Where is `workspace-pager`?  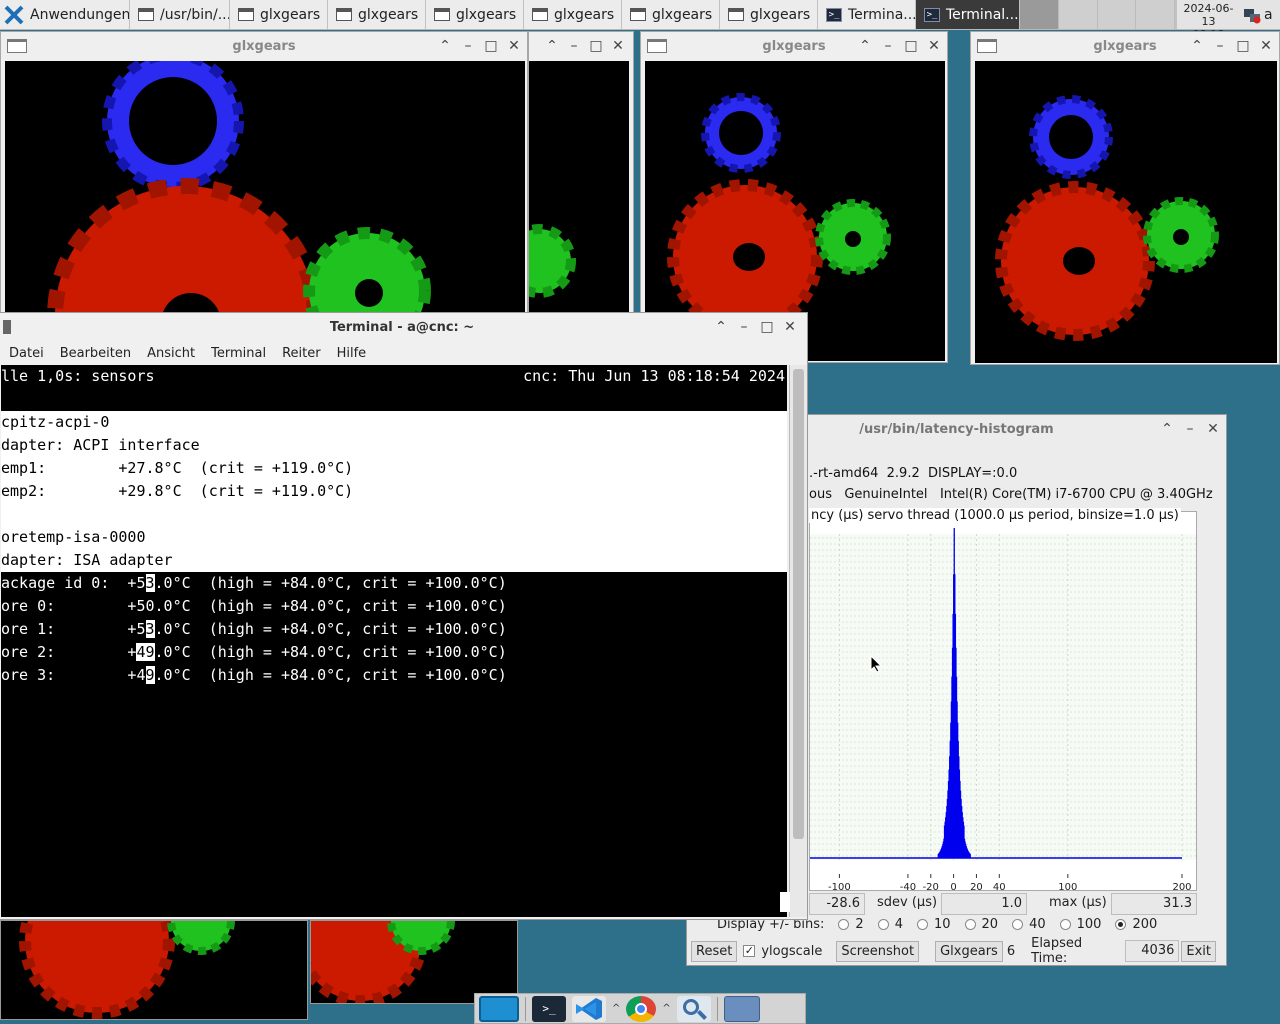
workspace-pager is located at coordinates (1098, 14).